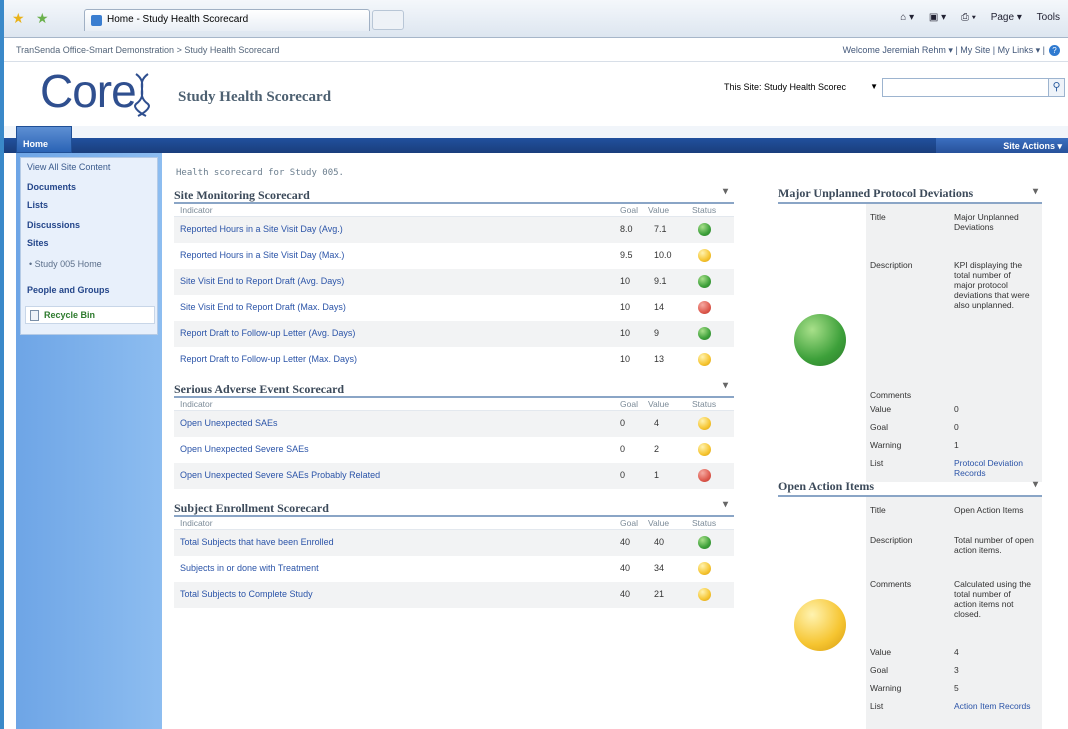 The height and width of the screenshot is (729, 1068). I want to click on kpi-field-value: 5, so click(956, 688).